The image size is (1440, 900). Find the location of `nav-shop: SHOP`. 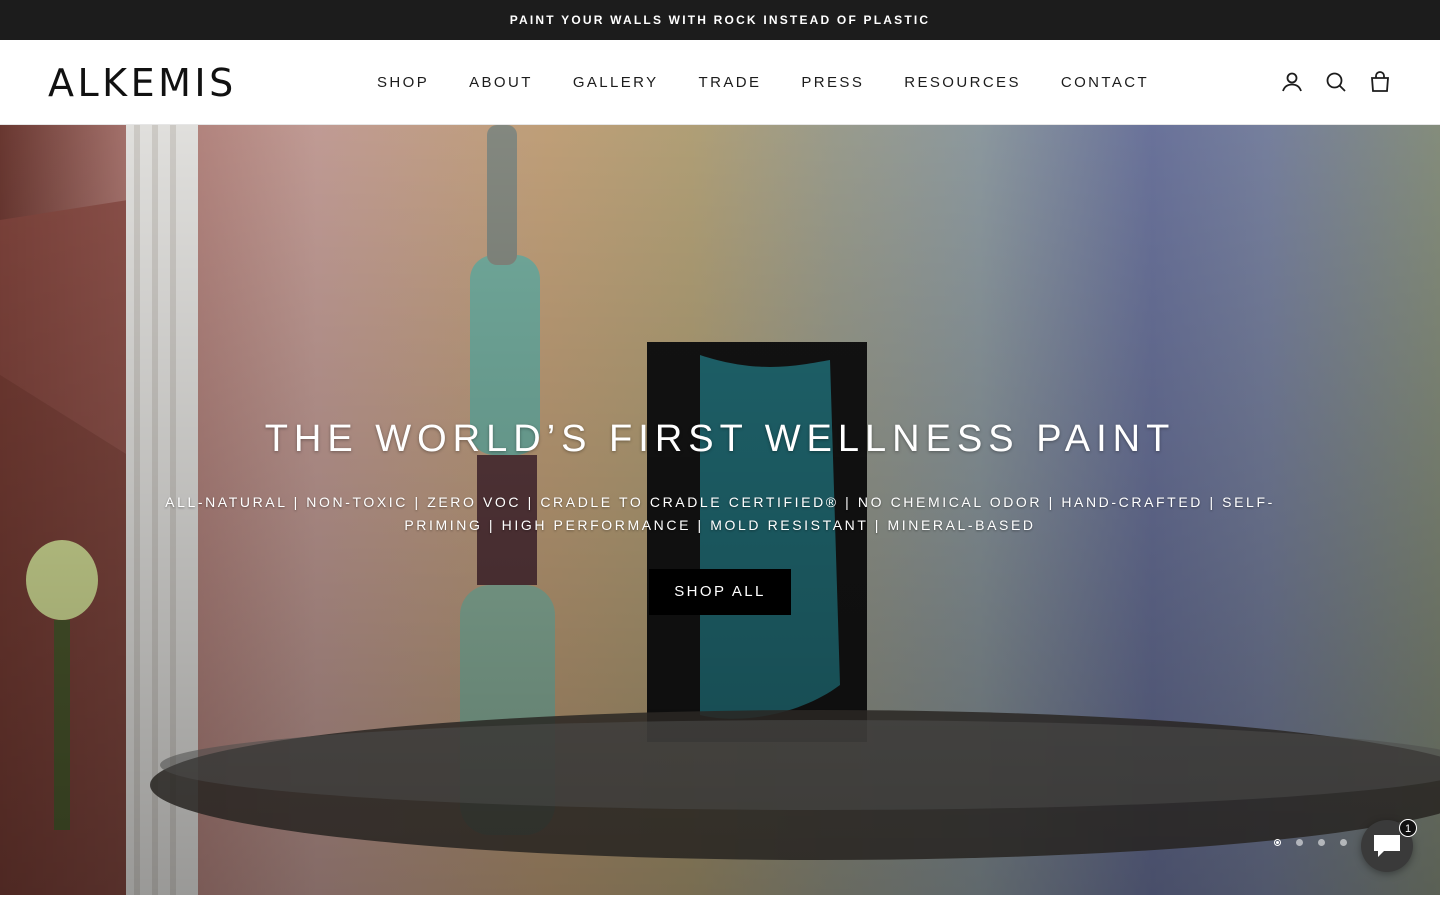

nav-shop: SHOP is located at coordinates (403, 82).